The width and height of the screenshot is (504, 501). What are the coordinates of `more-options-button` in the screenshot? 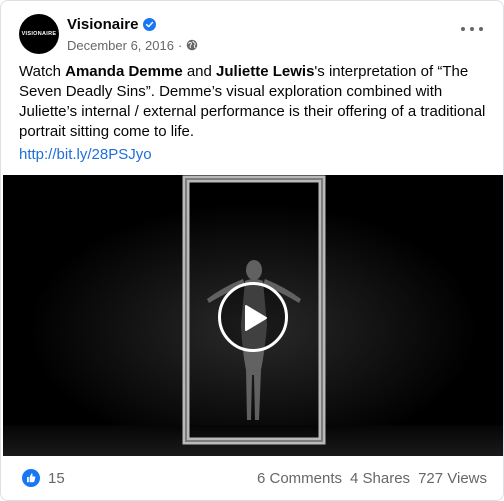 It's located at (472, 29).